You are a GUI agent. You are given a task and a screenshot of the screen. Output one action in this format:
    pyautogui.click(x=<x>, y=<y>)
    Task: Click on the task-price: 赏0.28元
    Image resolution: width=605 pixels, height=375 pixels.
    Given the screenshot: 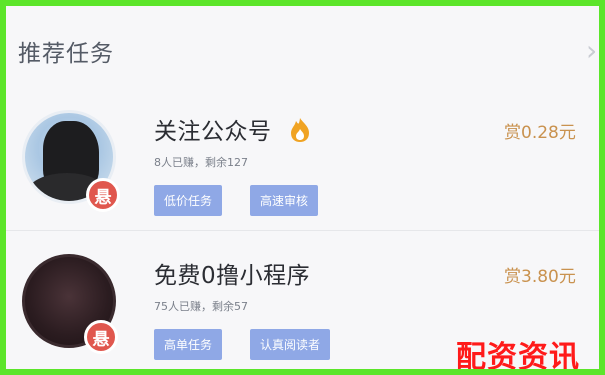 What is the action you would take?
    pyautogui.click(x=540, y=133)
    